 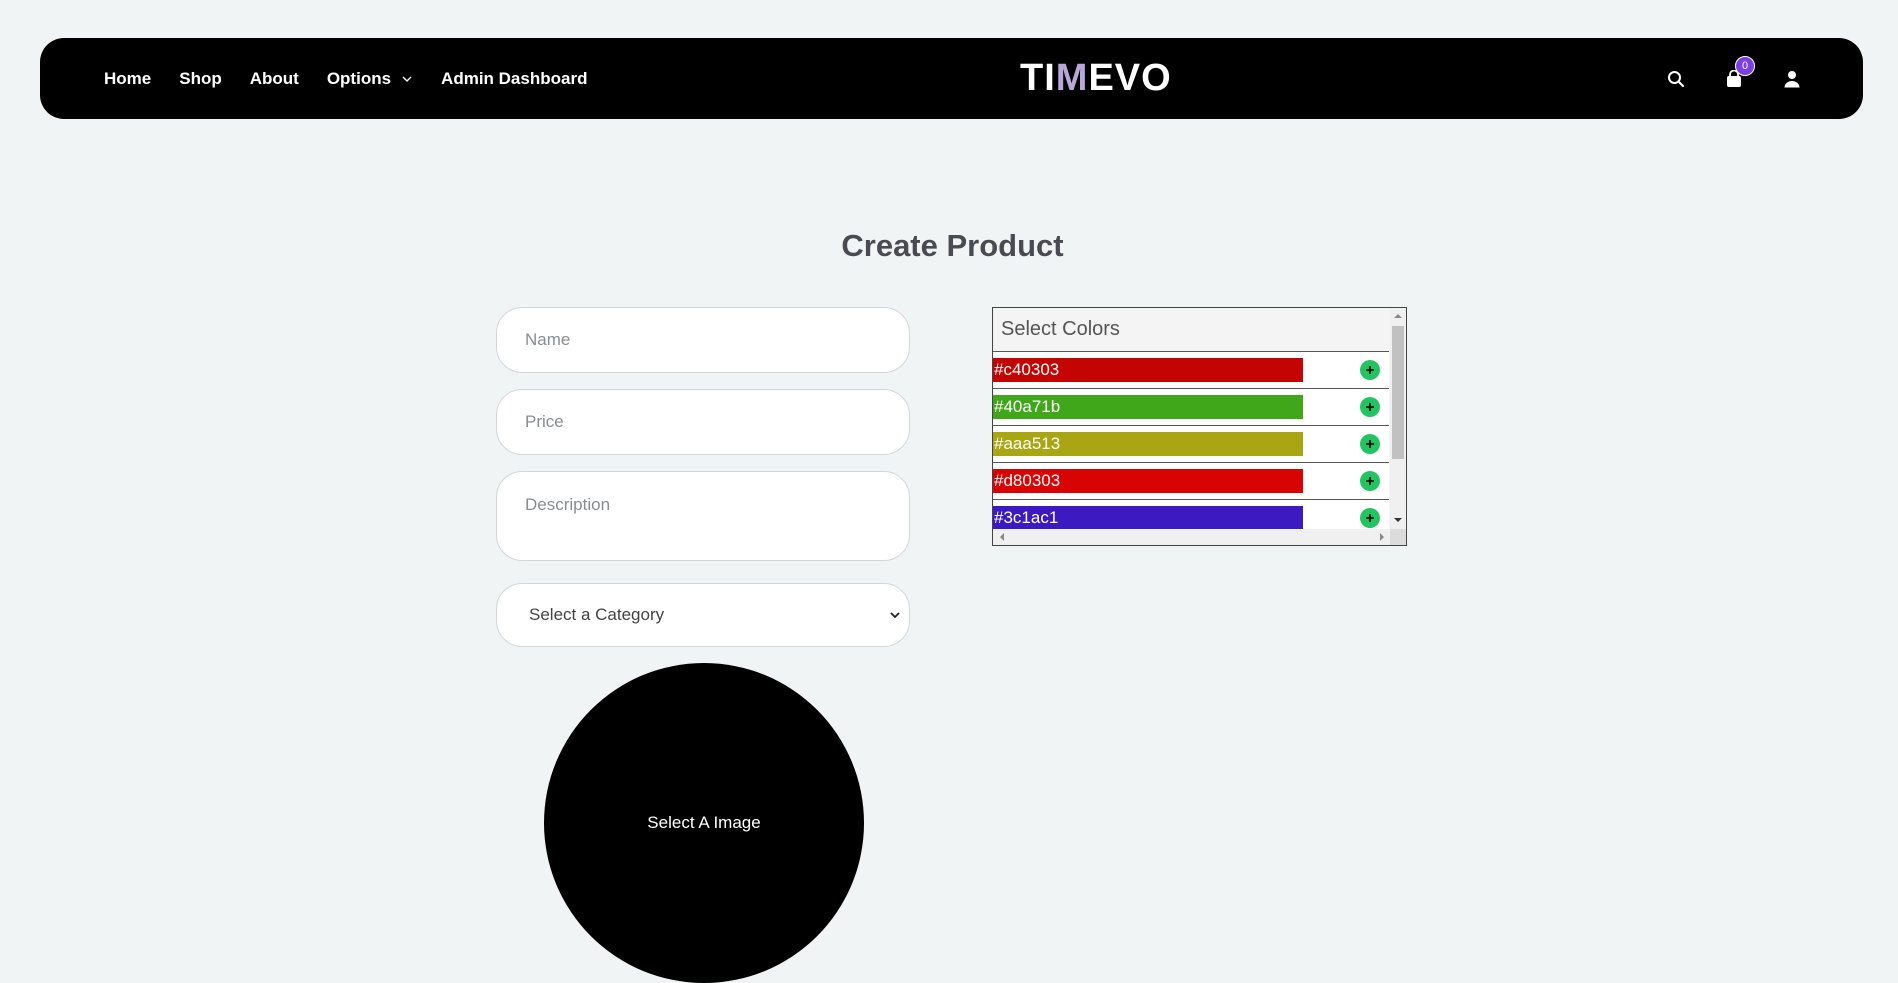 I want to click on color-option: #40a71b, so click(x=1191, y=407).